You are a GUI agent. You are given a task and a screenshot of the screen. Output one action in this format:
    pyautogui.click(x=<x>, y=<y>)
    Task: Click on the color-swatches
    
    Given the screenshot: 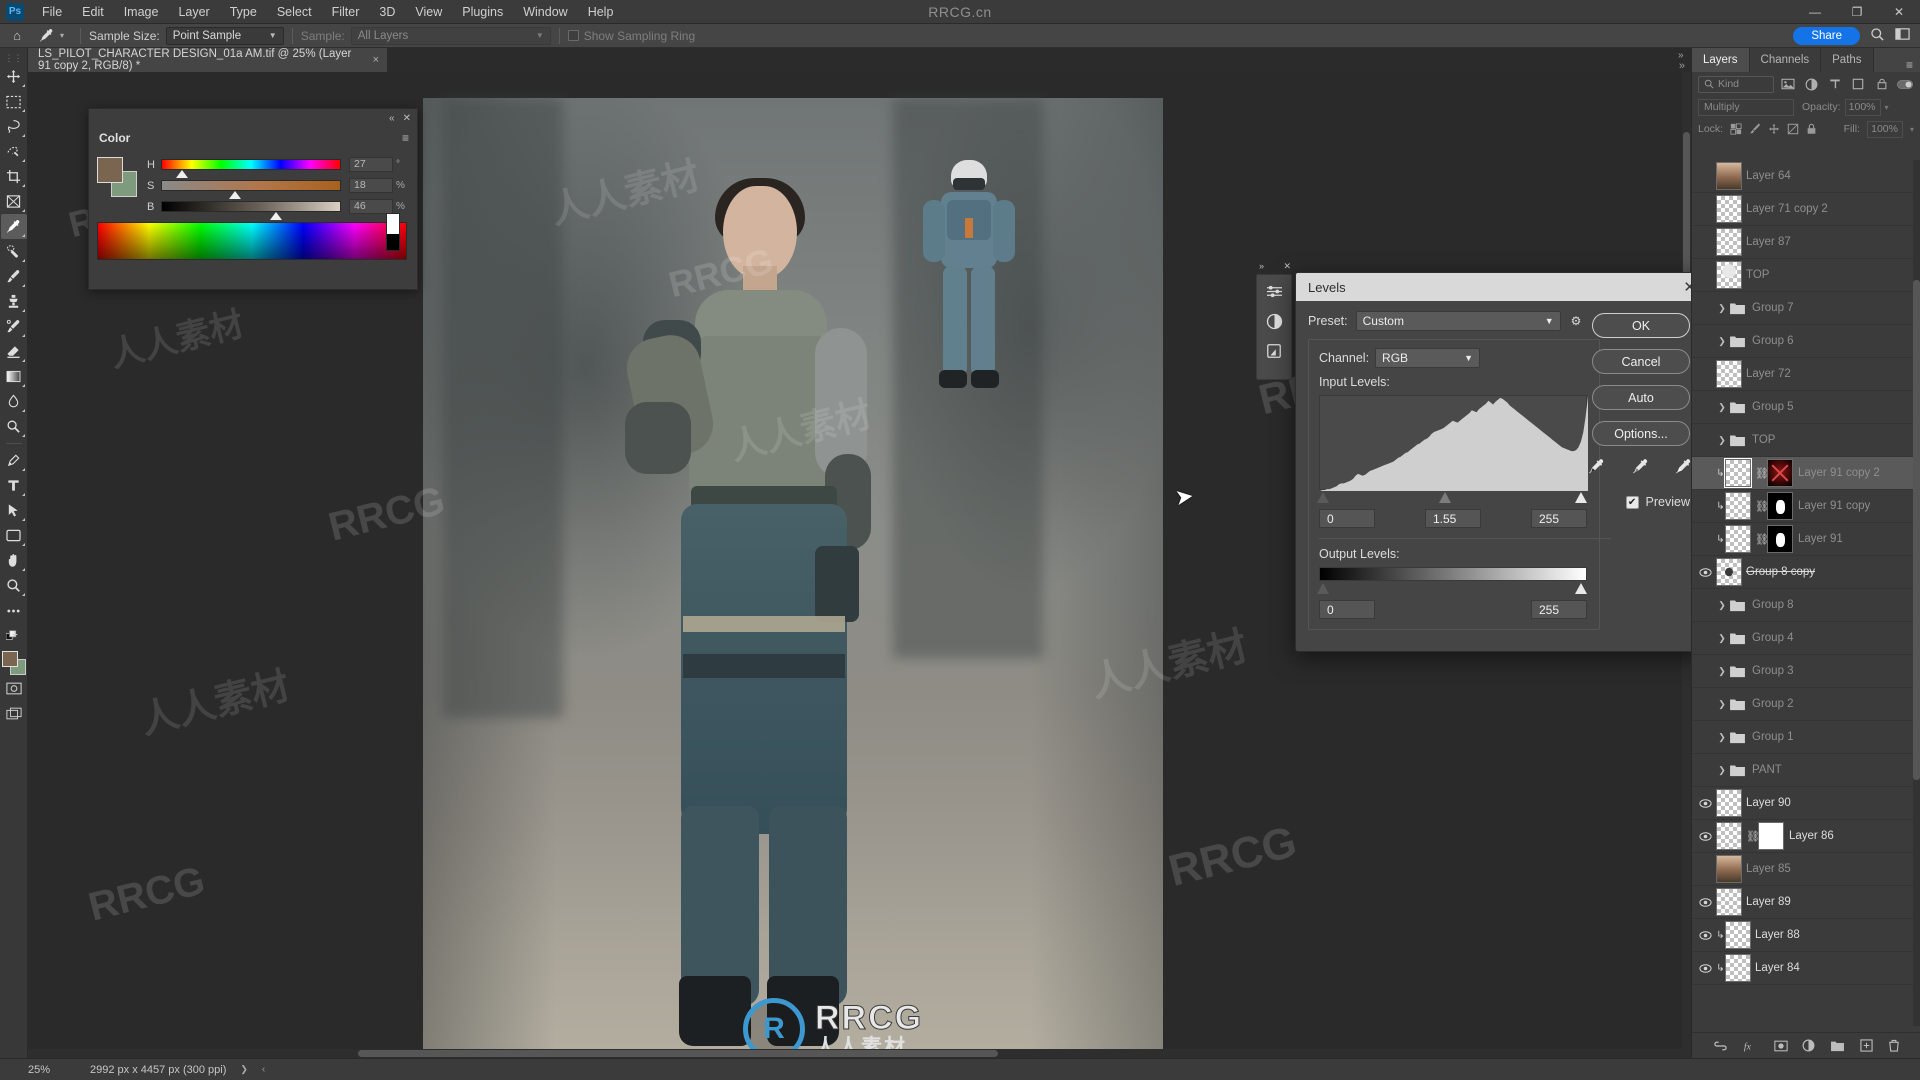 What is the action you would take?
    pyautogui.click(x=14, y=663)
    